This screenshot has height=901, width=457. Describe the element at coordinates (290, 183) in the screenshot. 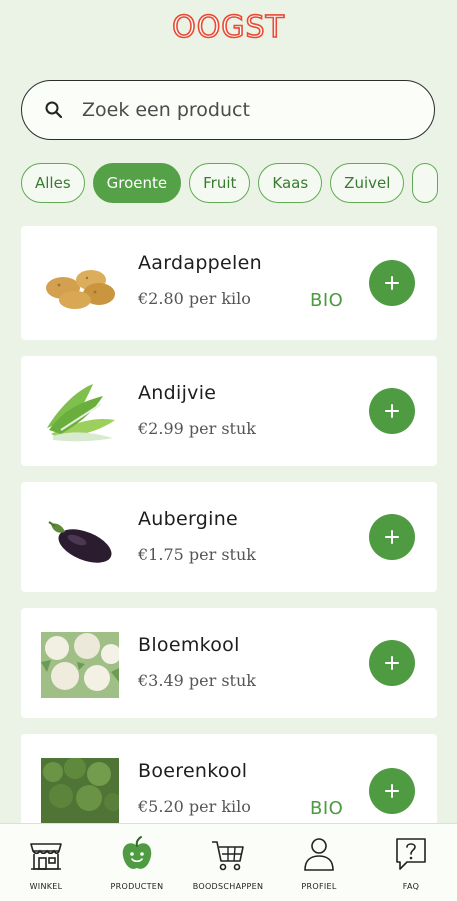

I see `filter-chip-kaas: Kaas` at that location.